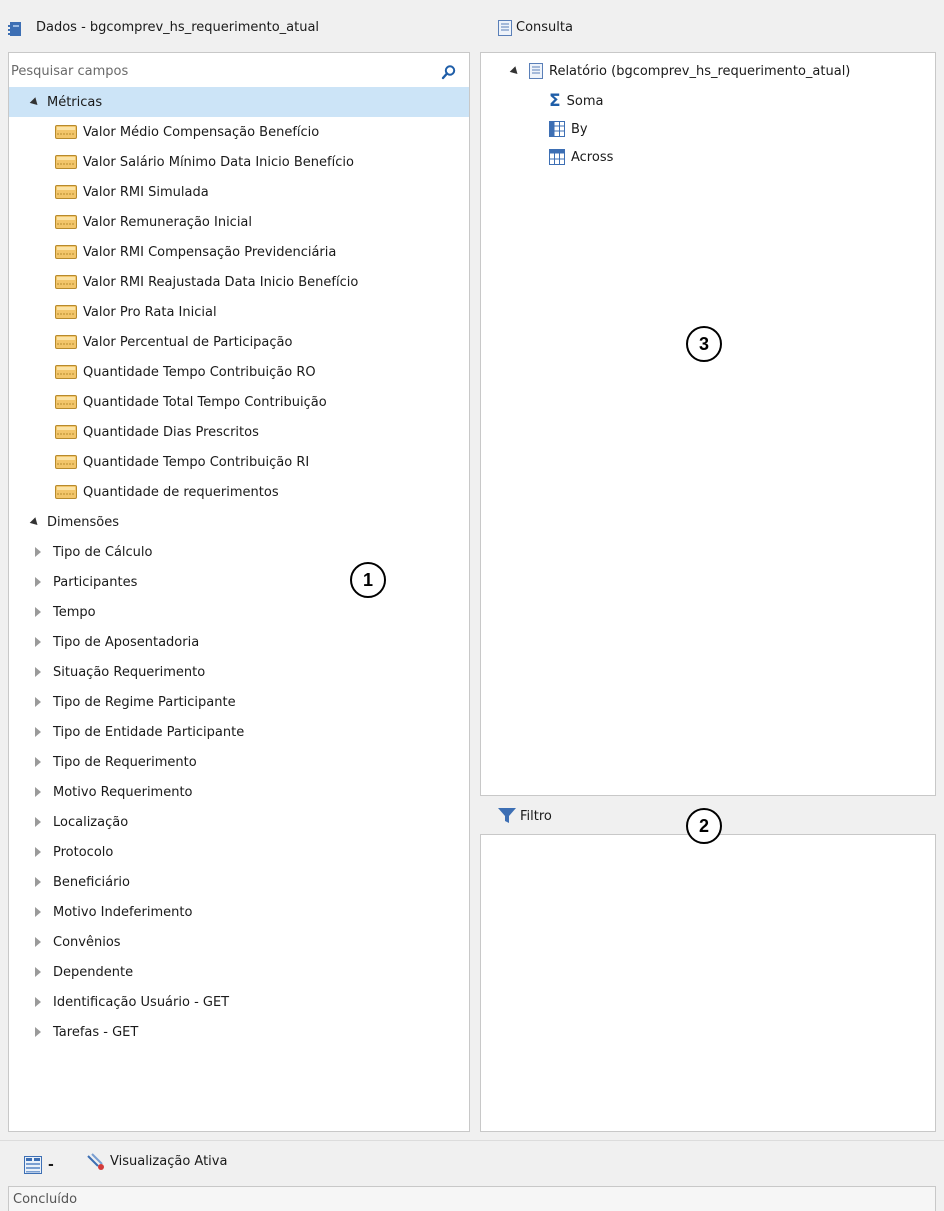 Image resolution: width=944 pixels, height=1211 pixels. Describe the element at coordinates (239, 672) in the screenshot. I see `dimension-item: Situação Requerimento` at that location.